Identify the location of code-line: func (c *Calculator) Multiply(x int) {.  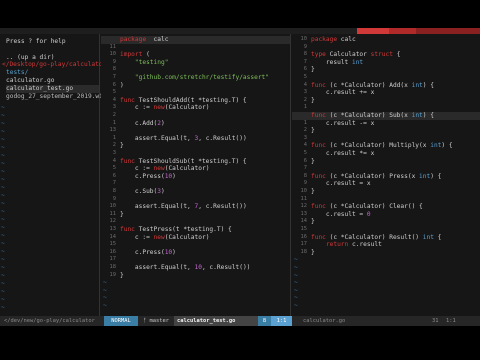
(382, 146).